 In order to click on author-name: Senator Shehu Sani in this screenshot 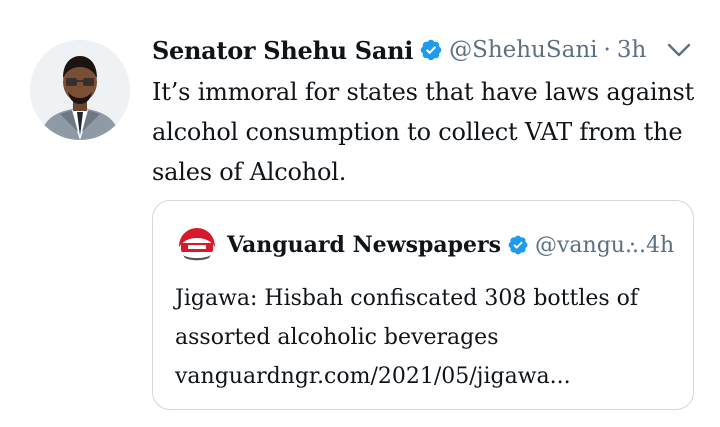, I will do `click(282, 50)`.